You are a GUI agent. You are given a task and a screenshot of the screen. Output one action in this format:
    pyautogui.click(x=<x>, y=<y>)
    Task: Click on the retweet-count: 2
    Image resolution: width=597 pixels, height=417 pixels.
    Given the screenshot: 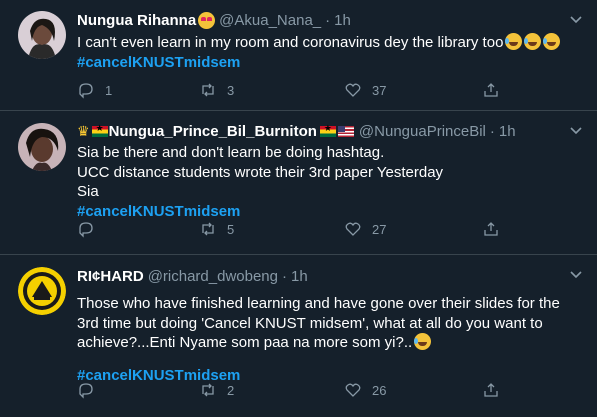 What is the action you would take?
    pyautogui.click(x=231, y=390)
    